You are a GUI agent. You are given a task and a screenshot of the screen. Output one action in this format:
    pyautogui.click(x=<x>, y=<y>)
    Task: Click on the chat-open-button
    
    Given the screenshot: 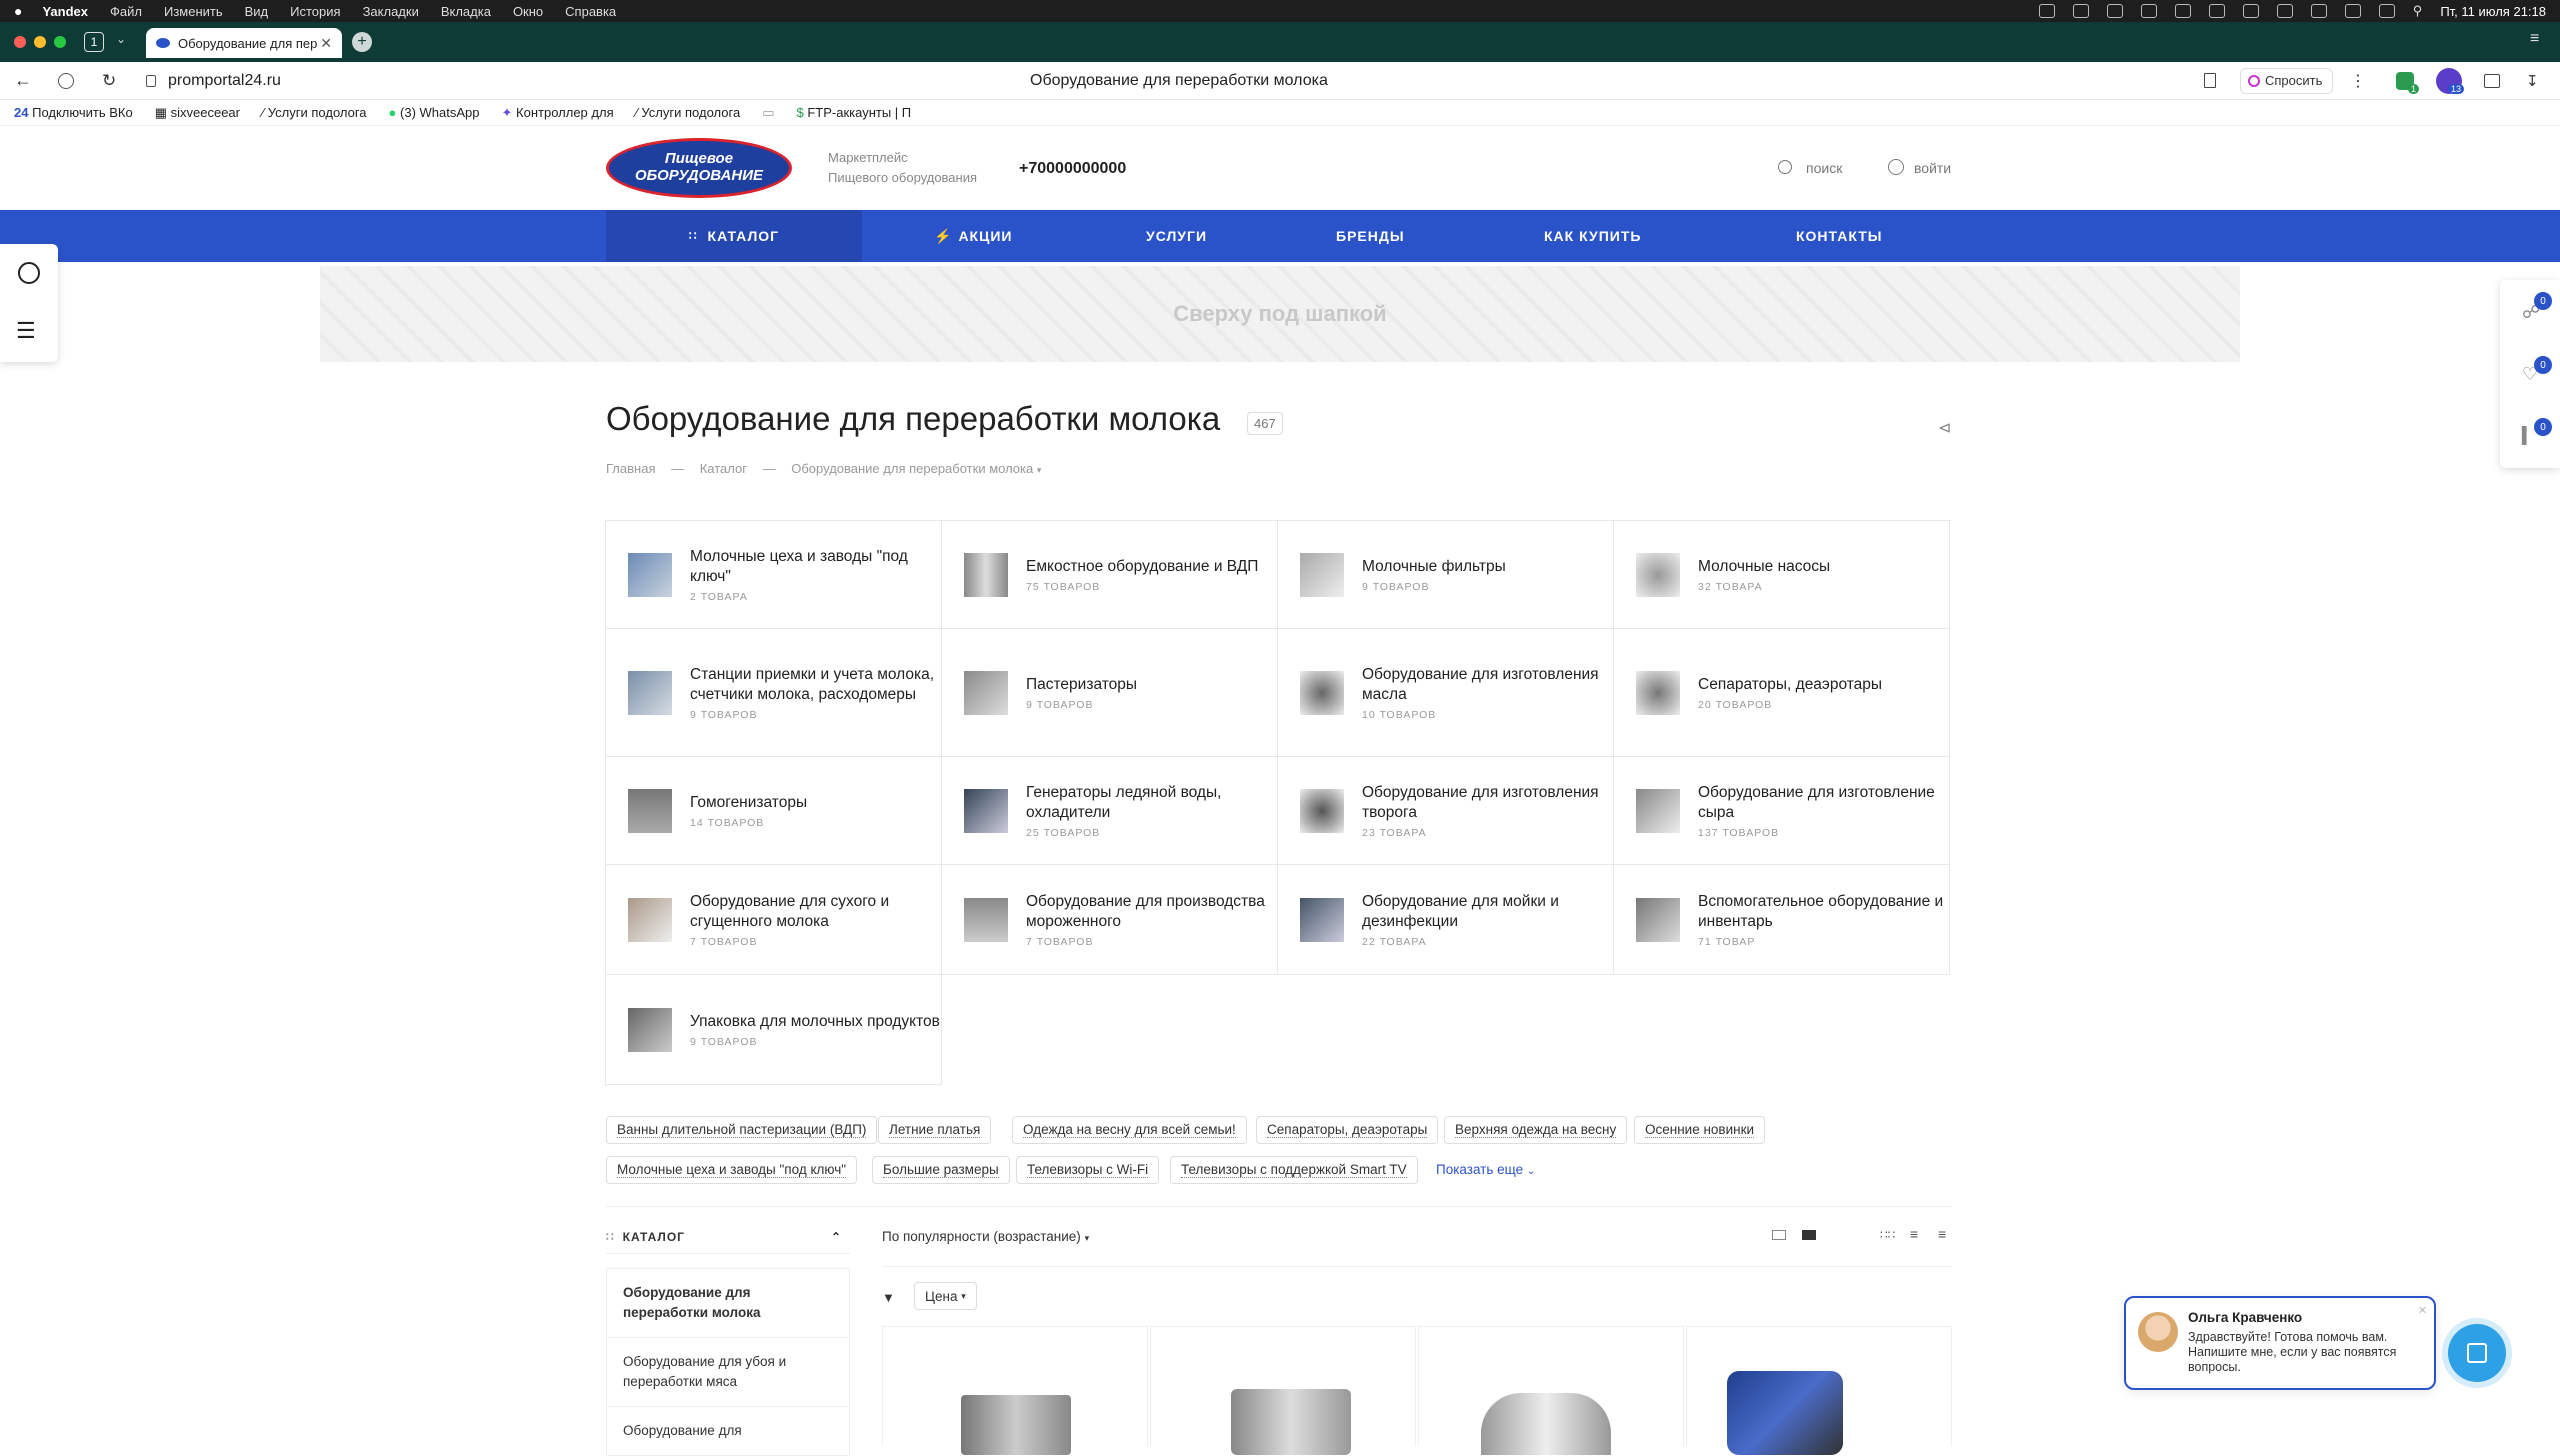 What is the action you would take?
    pyautogui.click(x=2477, y=1353)
    